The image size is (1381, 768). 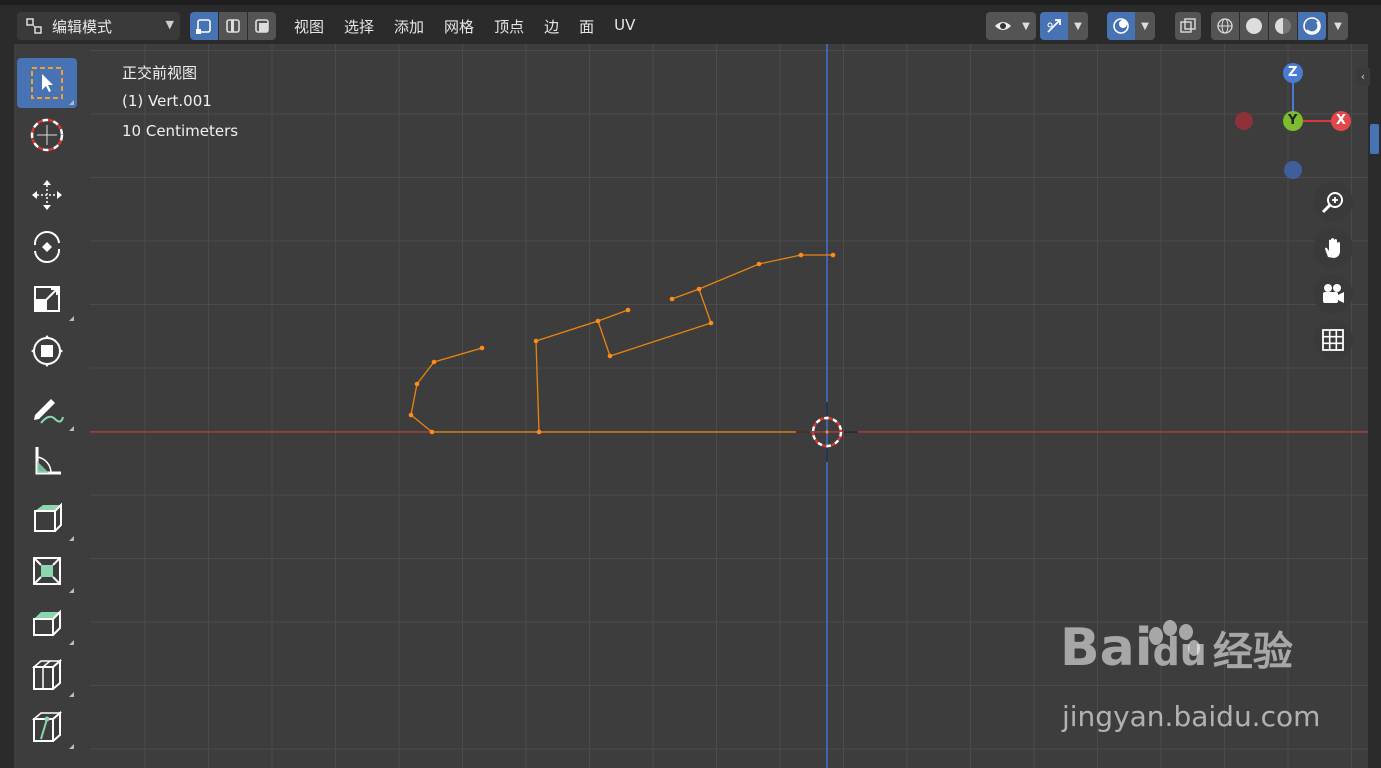 I want to click on move-icon, so click(x=47, y=195).